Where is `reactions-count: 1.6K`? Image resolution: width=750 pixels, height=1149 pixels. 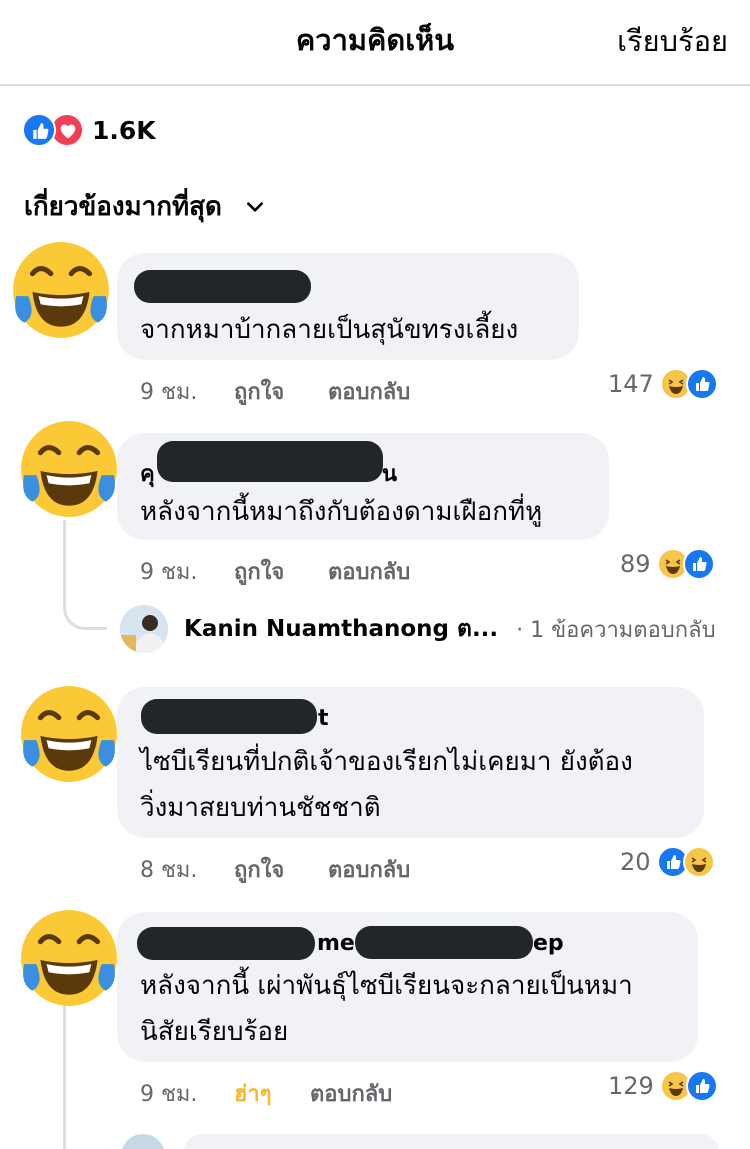 reactions-count: 1.6K is located at coordinates (124, 130).